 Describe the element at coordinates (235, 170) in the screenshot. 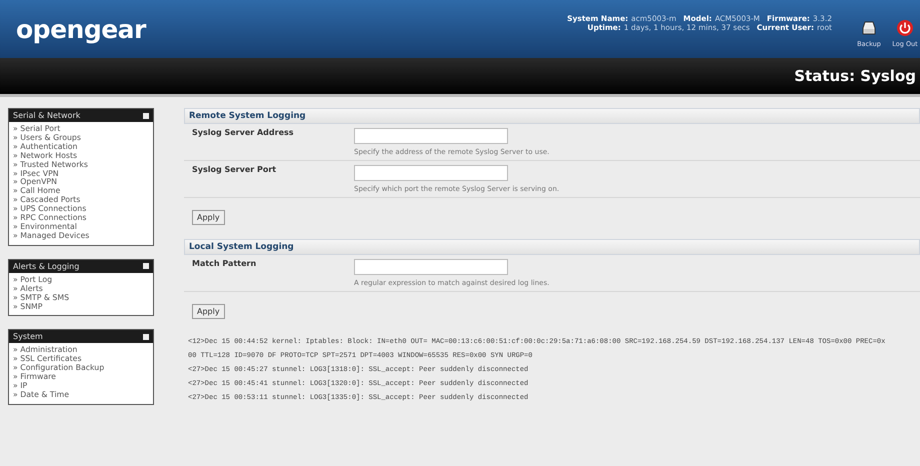

I see `field-label: Syslog Server Port` at that location.